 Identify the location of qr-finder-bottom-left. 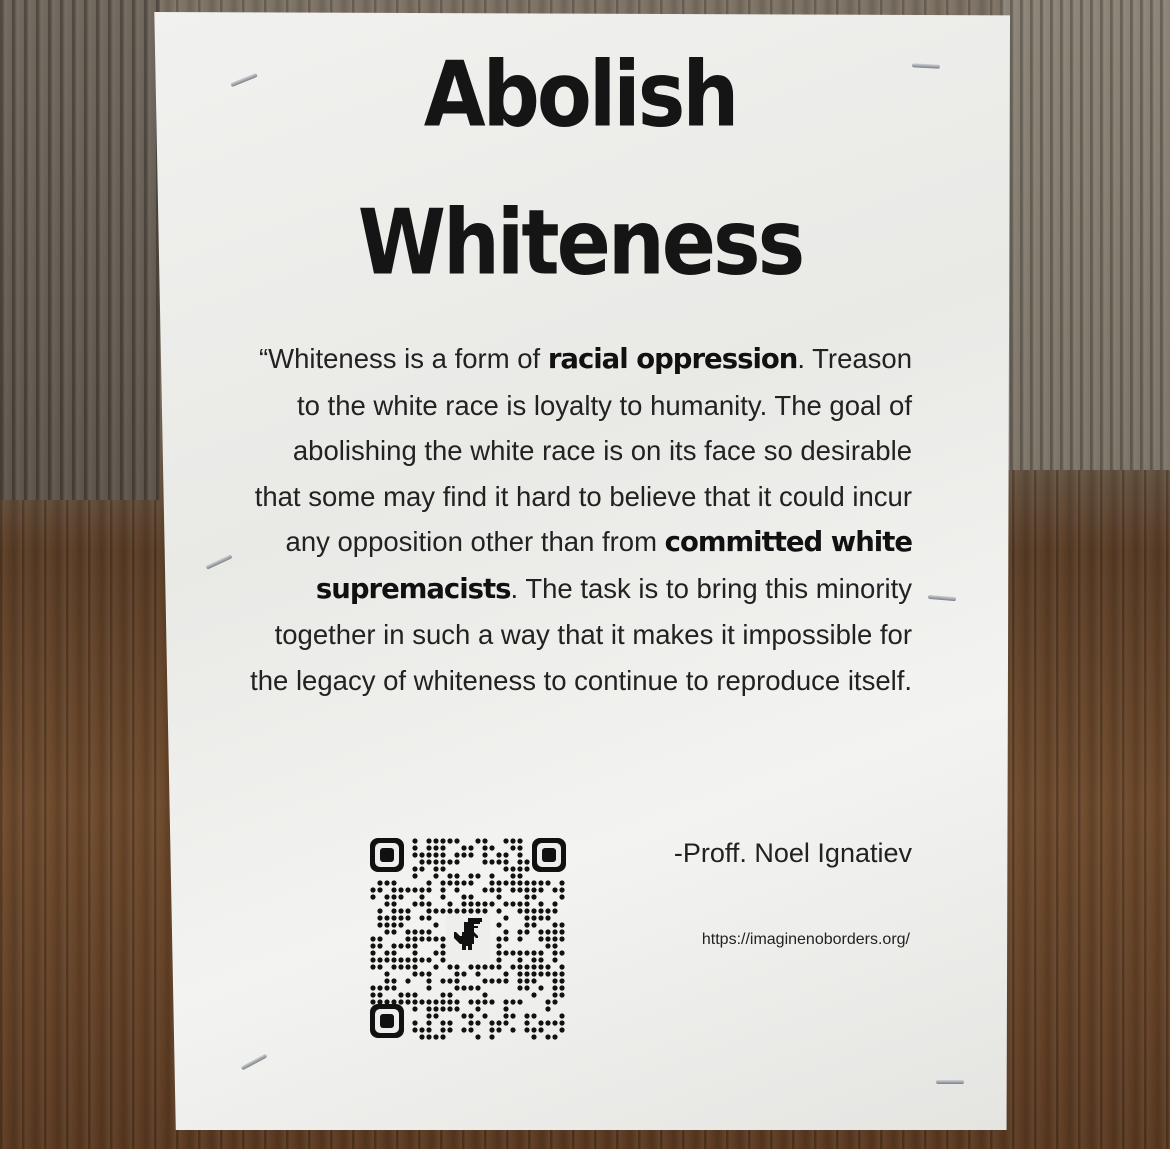
(387, 1021).